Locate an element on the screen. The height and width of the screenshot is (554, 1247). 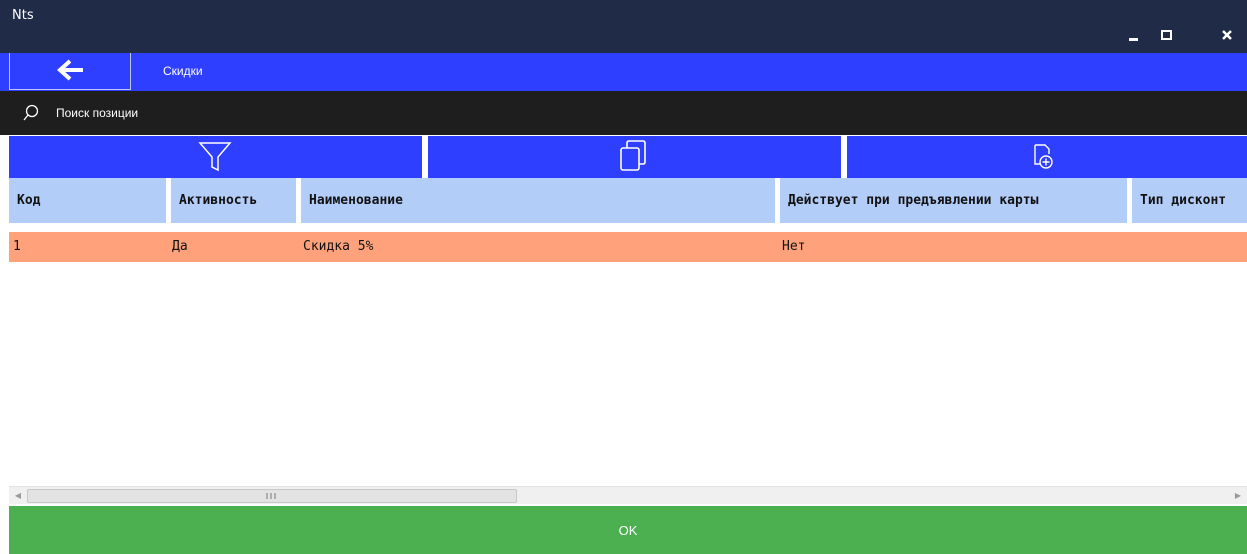
back-button is located at coordinates (70, 71).